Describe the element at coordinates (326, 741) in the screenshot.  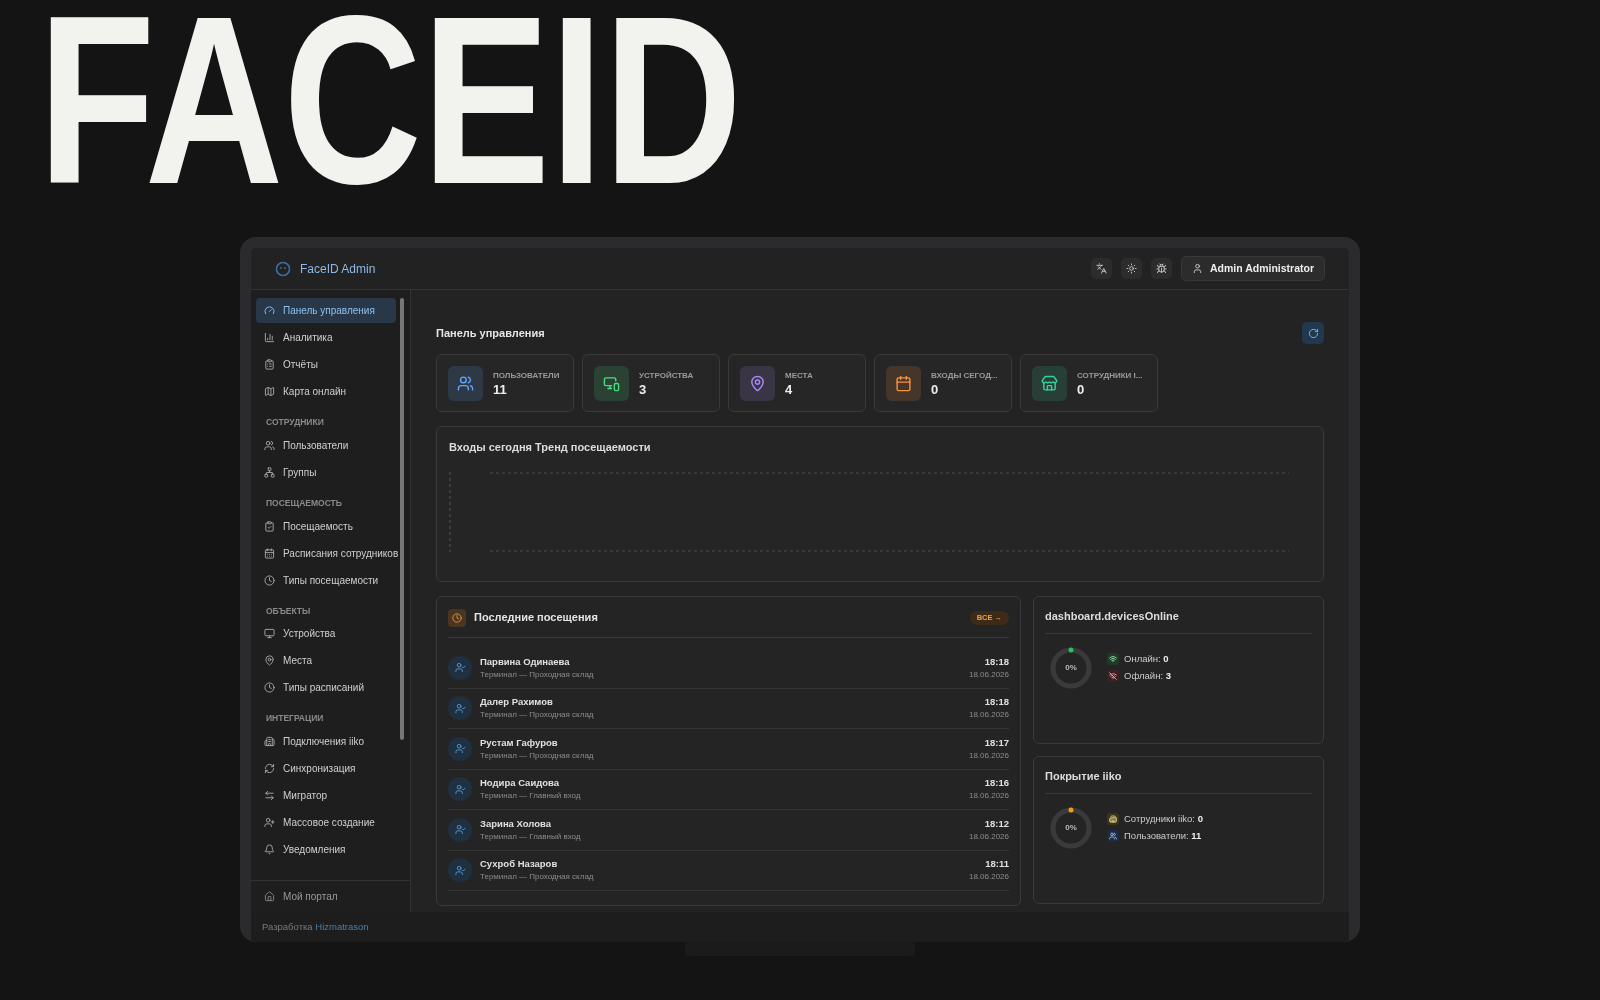
I see `sidebar-item: Подключения iiko` at that location.